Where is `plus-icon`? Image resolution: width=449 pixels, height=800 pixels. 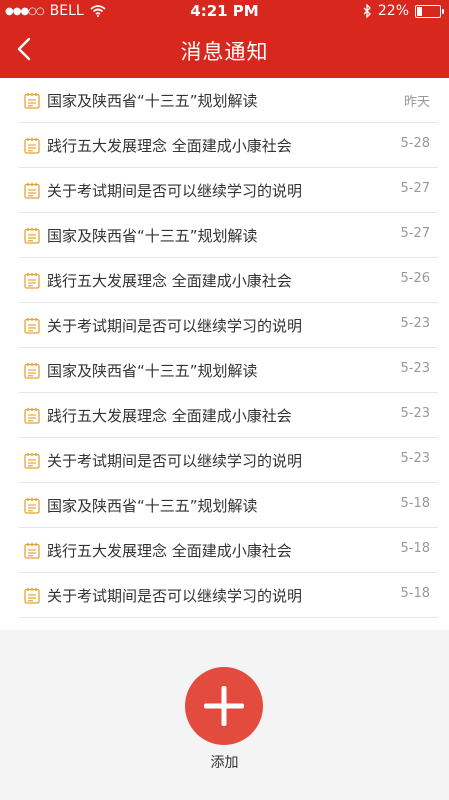
plus-icon is located at coordinates (224, 706).